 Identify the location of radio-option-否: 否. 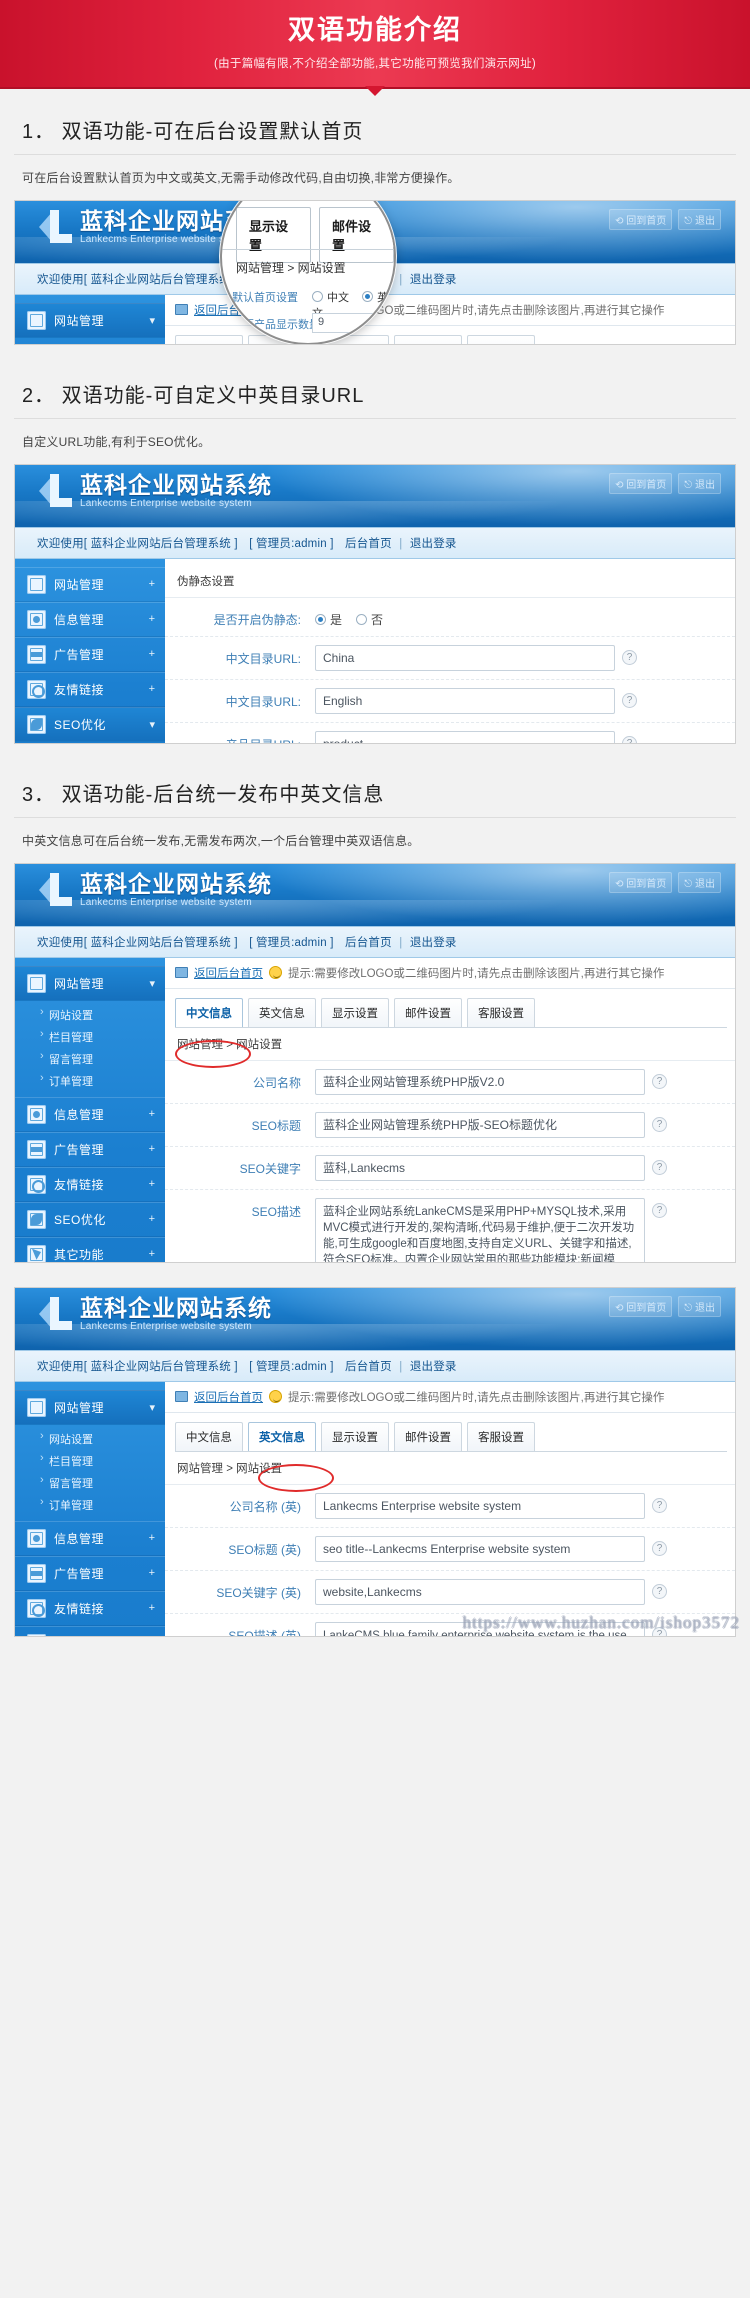
(369, 619).